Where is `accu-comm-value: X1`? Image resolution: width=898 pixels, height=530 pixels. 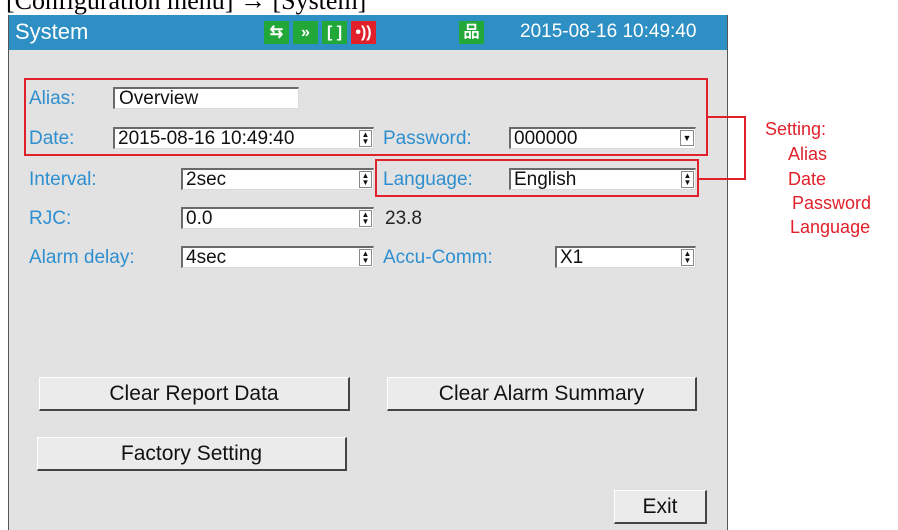 accu-comm-value: X1 is located at coordinates (572, 257).